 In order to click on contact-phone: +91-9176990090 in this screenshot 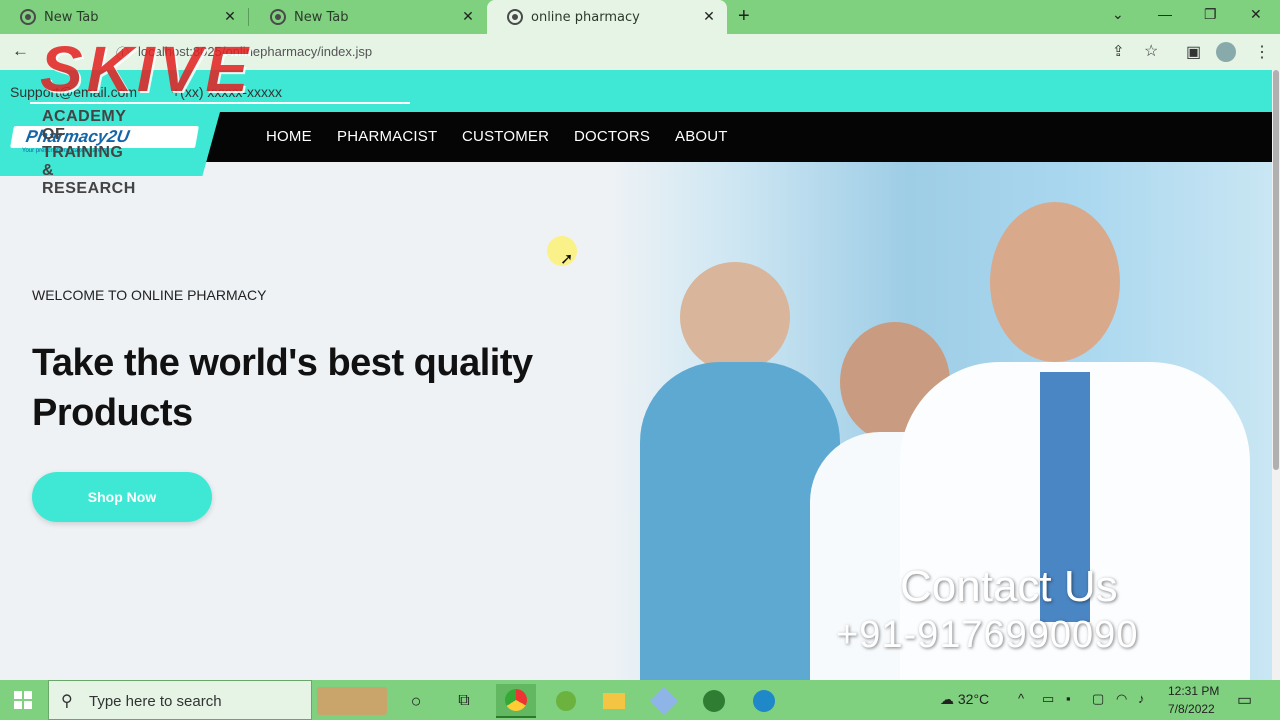, I will do `click(987, 635)`.